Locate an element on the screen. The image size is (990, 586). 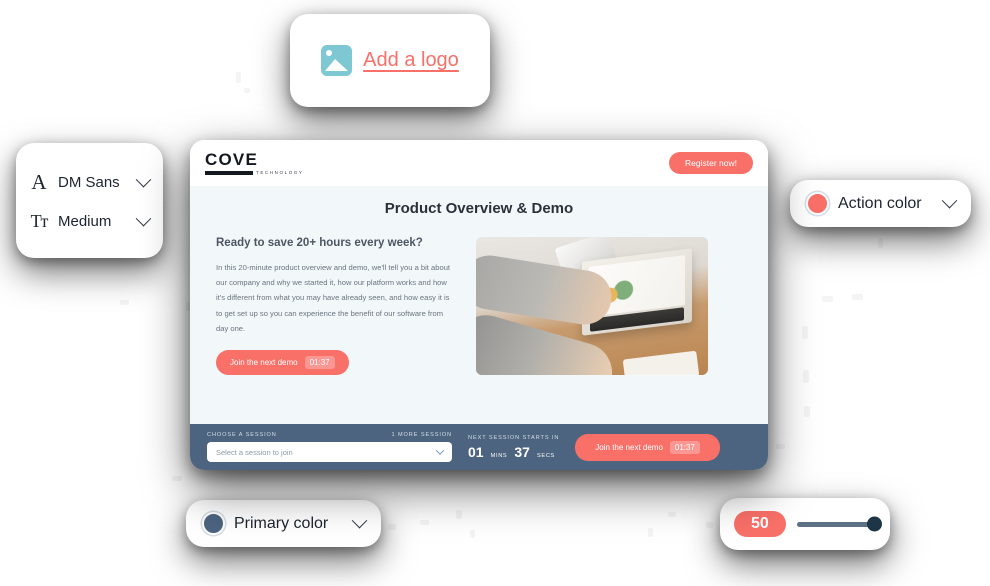
text-size-icon: Tᴛ is located at coordinates (39, 220).